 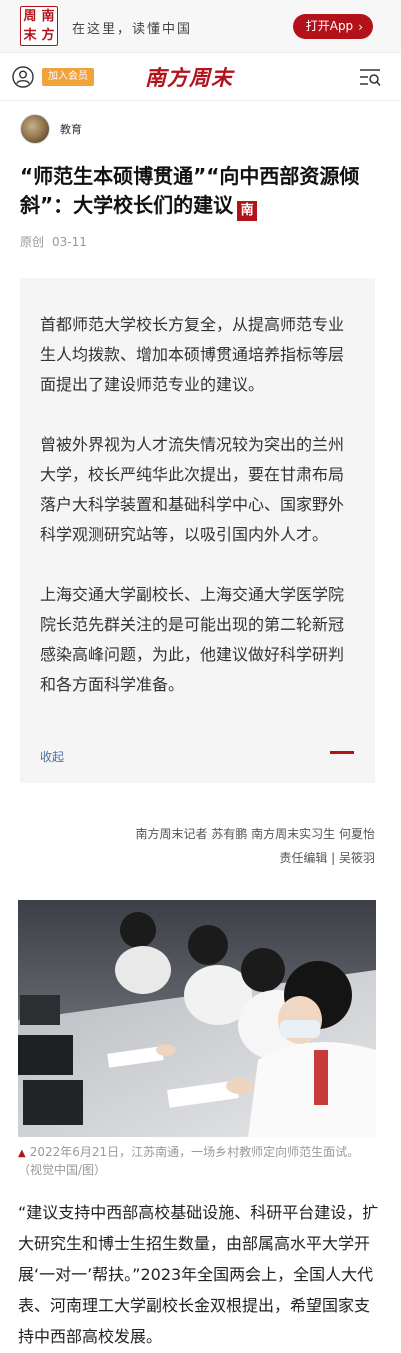 I want to click on logo-char: 方, so click(x=48, y=35).